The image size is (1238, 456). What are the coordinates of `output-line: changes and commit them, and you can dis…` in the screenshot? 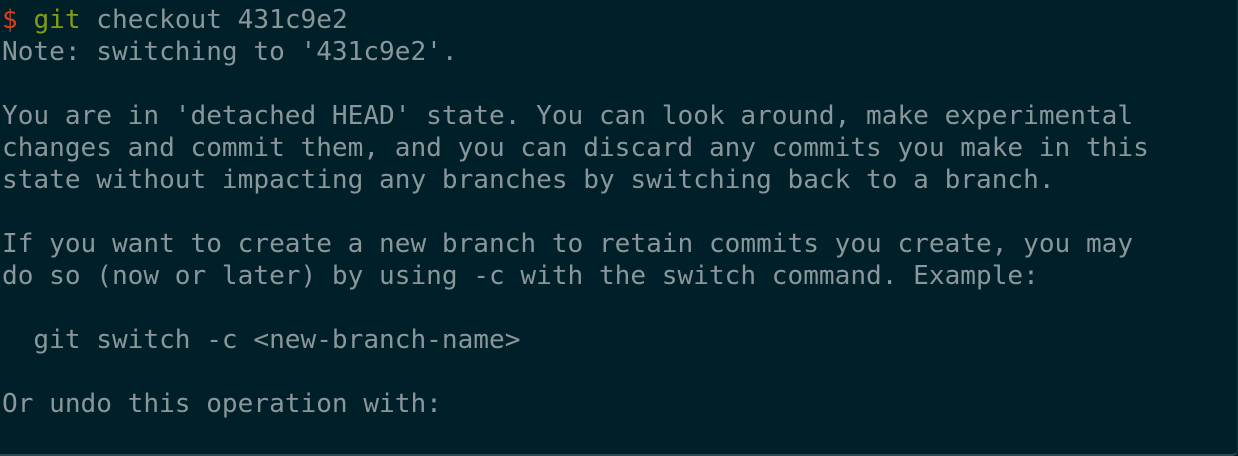 It's located at (575, 148).